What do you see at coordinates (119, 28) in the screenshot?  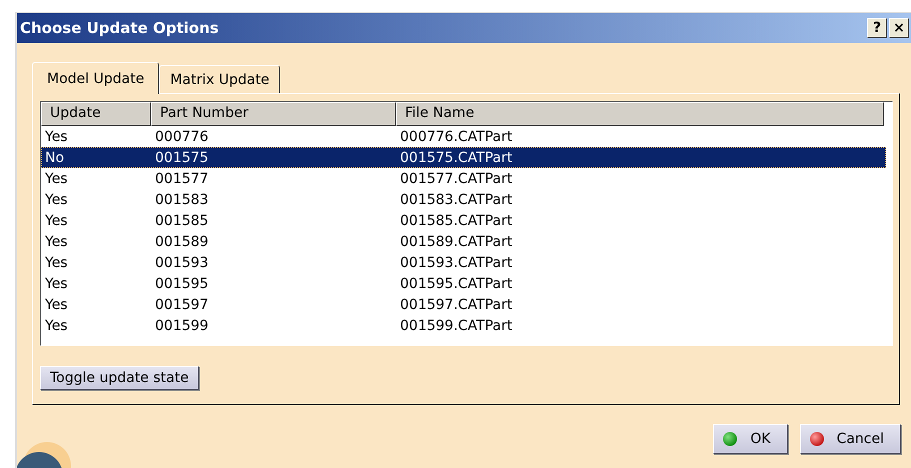 I see `window-title: Choose Update Options` at bounding box center [119, 28].